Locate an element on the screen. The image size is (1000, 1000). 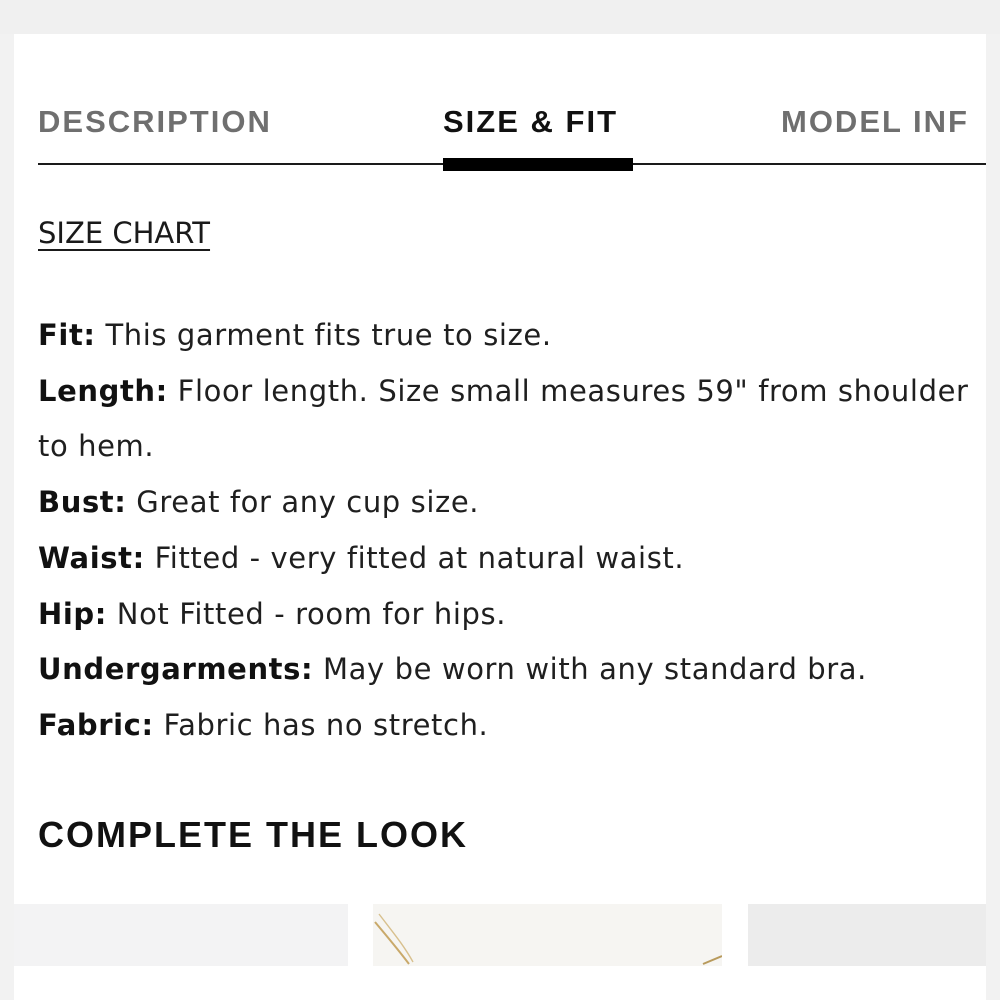
detail-label: Bust: is located at coordinates (82, 502).